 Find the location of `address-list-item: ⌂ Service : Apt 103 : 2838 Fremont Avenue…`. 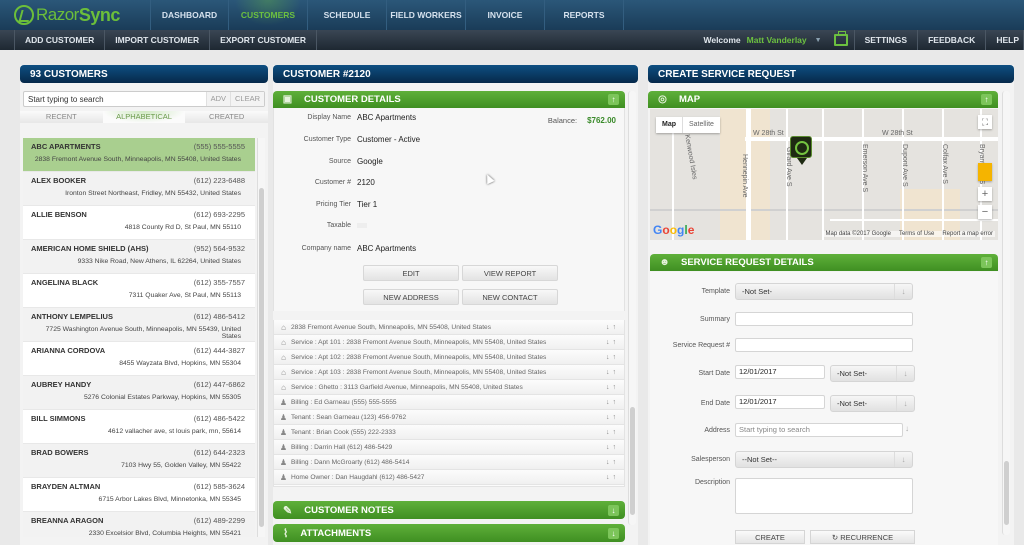

address-list-item: ⌂ Service : Apt 103 : 2838 Fremont Avenue… is located at coordinates (449, 372).